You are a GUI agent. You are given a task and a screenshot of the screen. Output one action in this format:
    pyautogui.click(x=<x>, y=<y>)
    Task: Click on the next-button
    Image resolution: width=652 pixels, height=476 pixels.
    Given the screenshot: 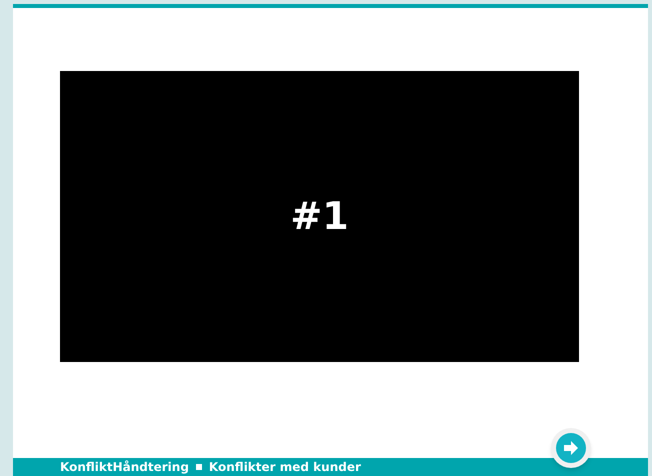 What is the action you would take?
    pyautogui.click(x=571, y=448)
    